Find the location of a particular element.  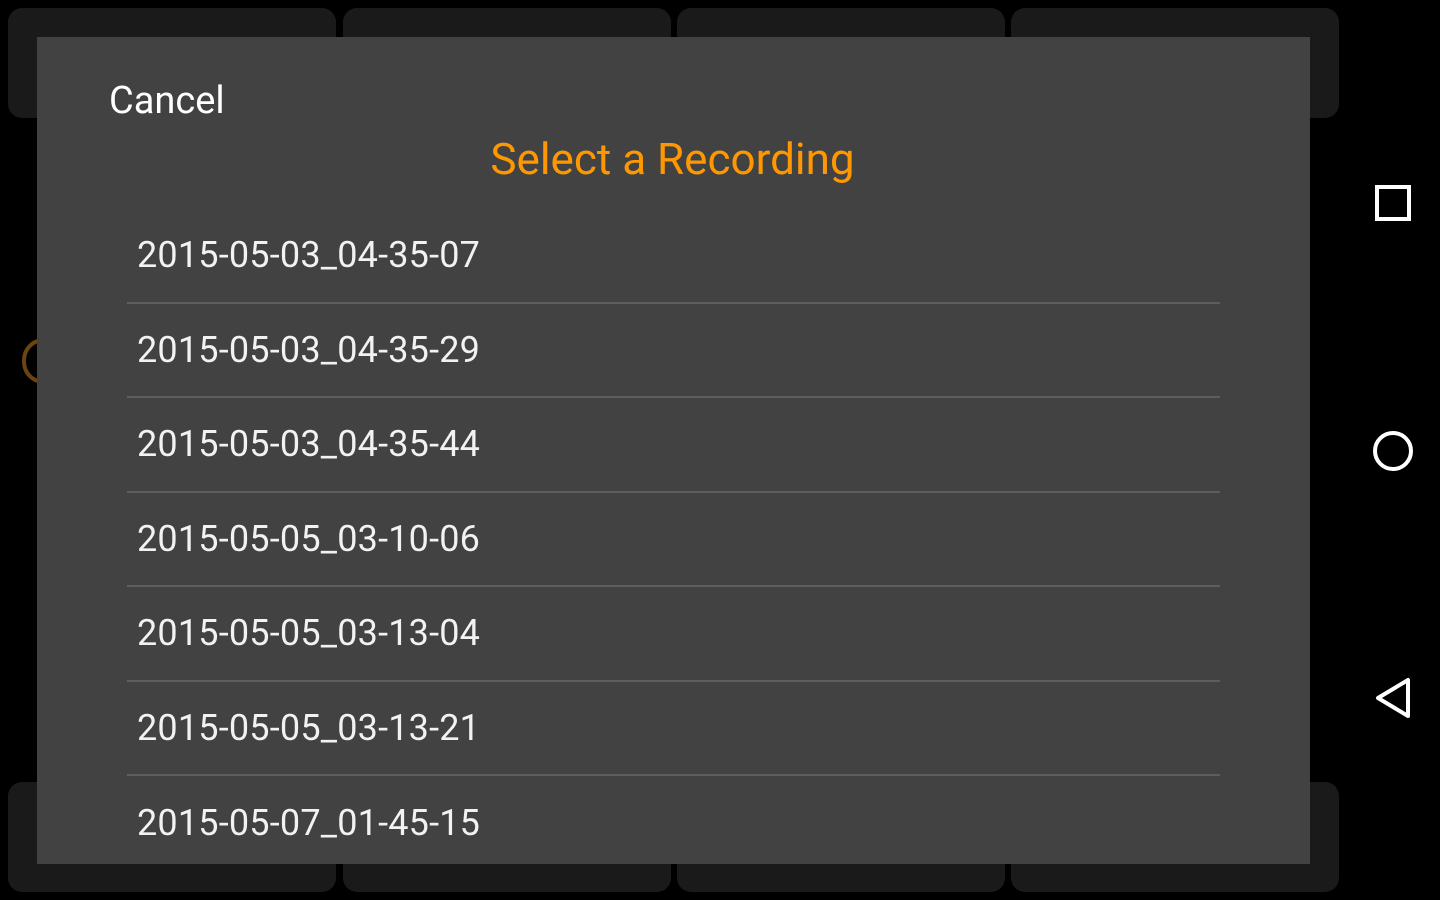

back-button is located at coordinates (1392, 698).